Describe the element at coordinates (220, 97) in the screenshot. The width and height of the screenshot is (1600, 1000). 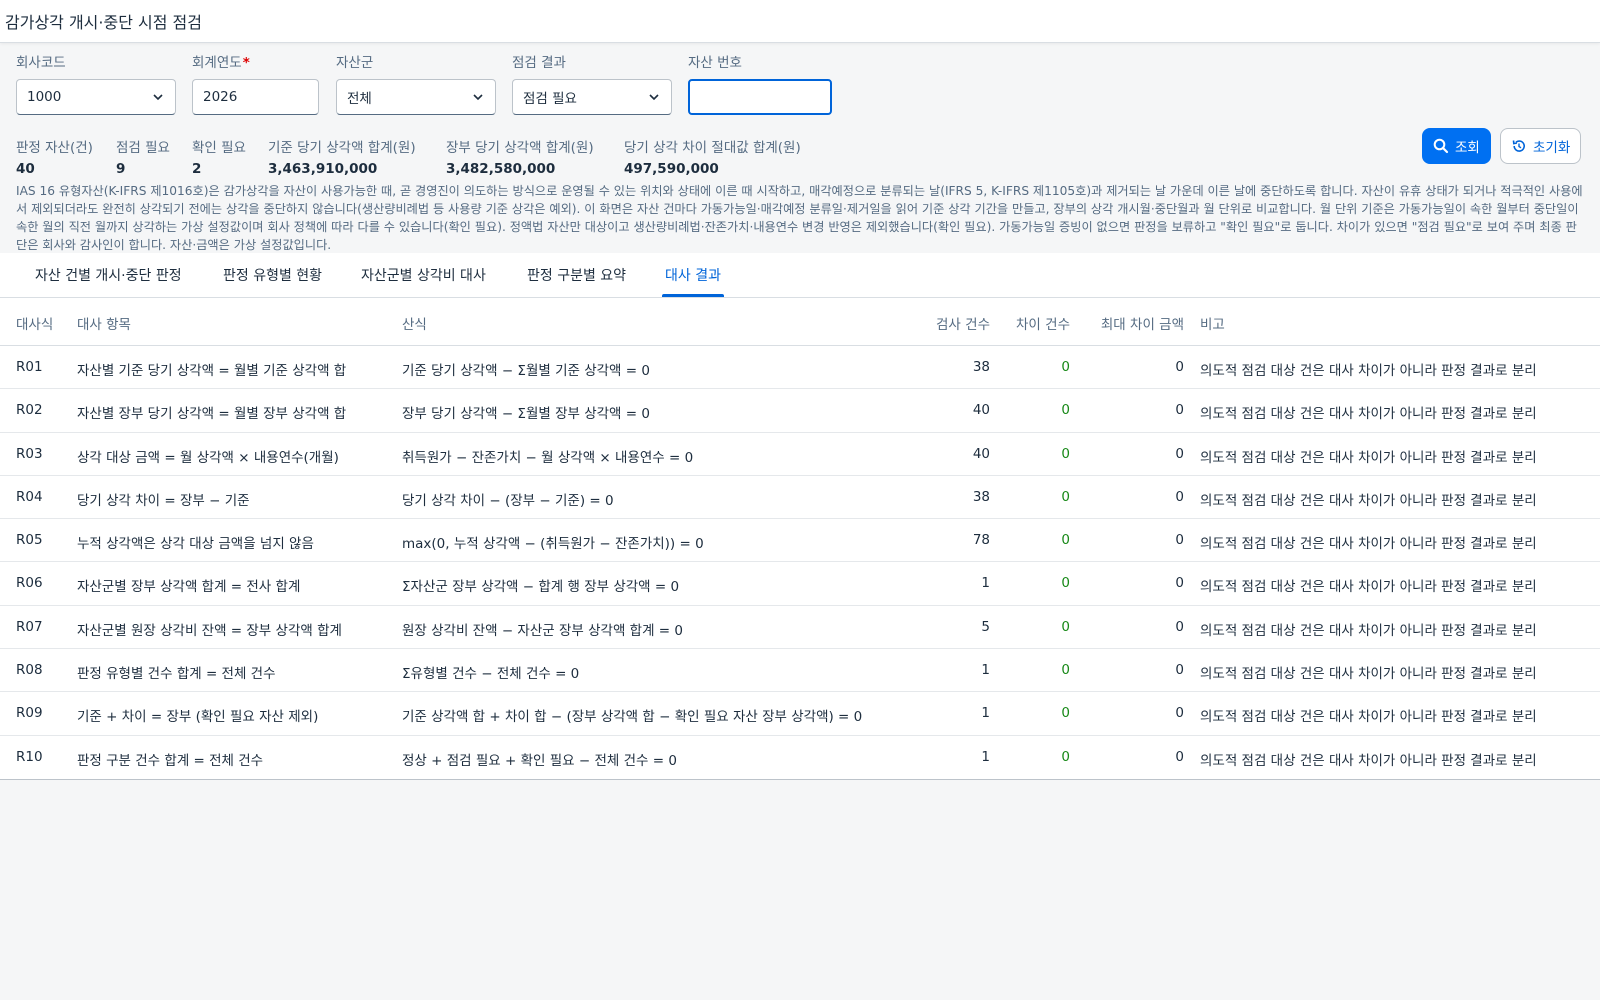
I see `year-value: 2026` at that location.